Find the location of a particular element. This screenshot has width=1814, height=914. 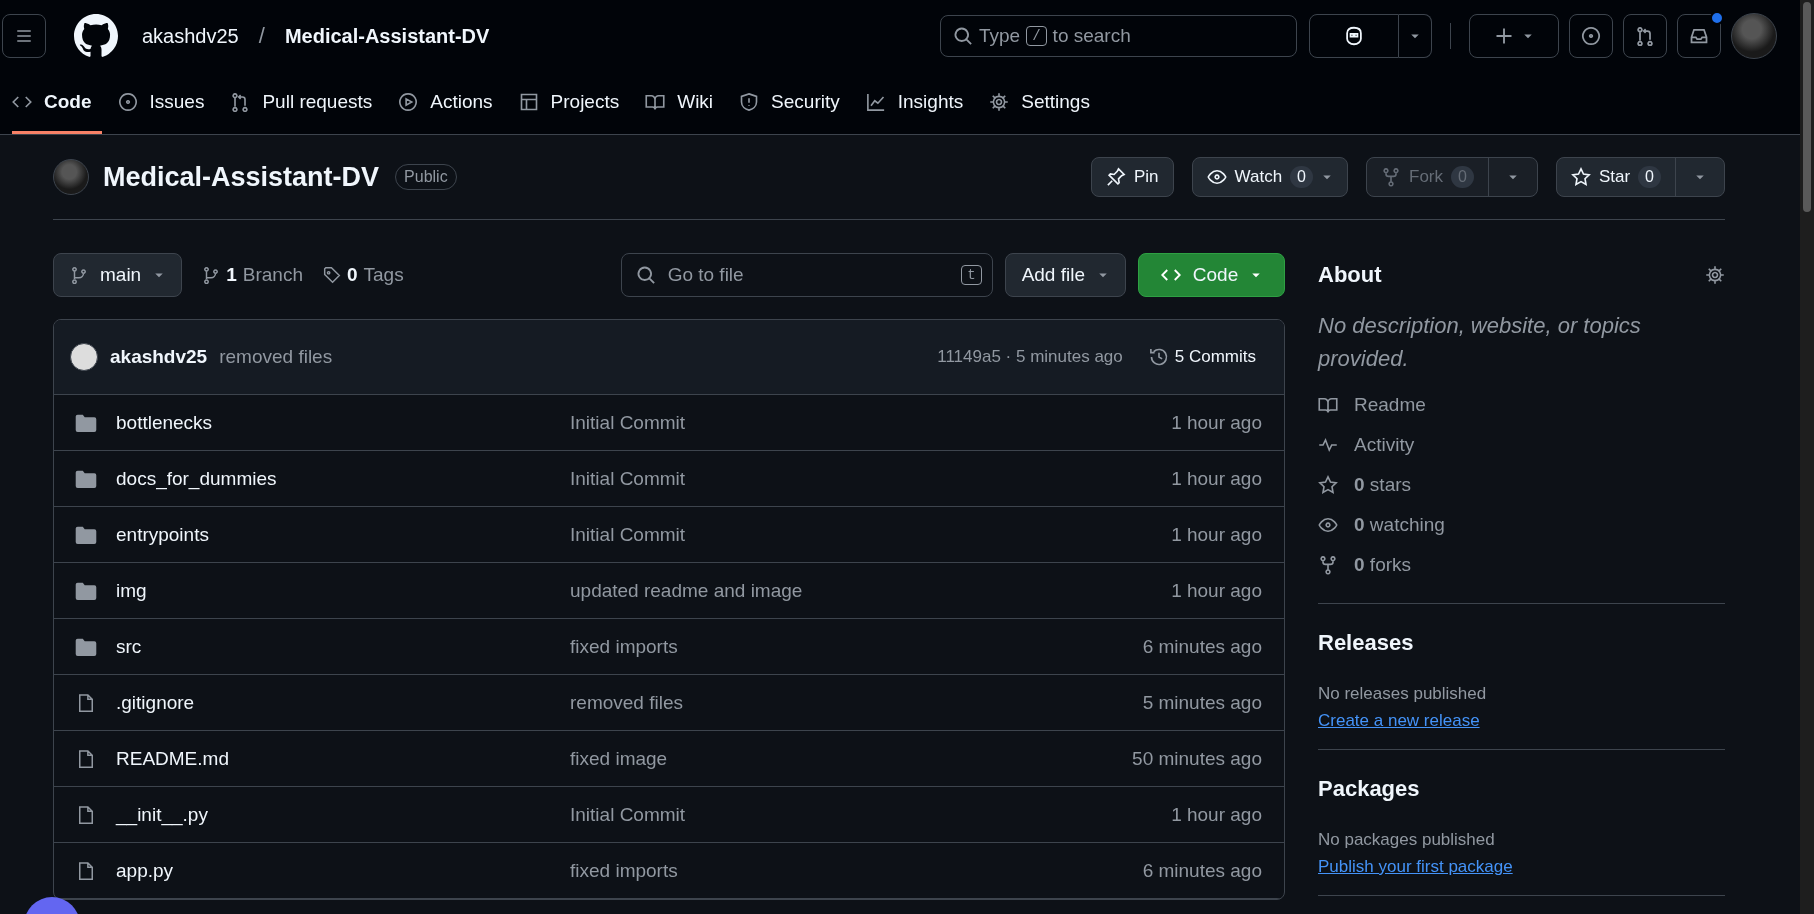

shortcut-key: / is located at coordinates (1036, 36).